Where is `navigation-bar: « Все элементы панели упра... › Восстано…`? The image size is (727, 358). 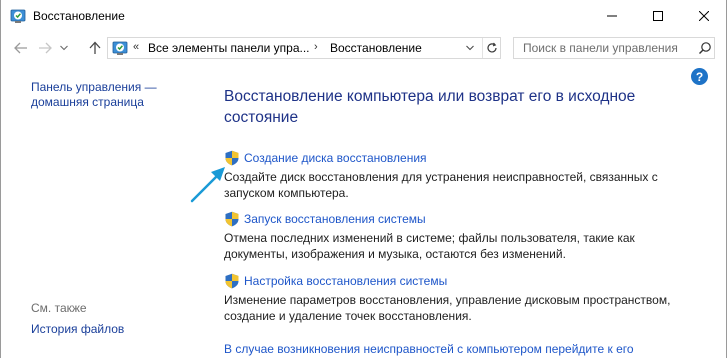
navigation-bar: « Все элементы панели упра... › Восстано… is located at coordinates (363, 48).